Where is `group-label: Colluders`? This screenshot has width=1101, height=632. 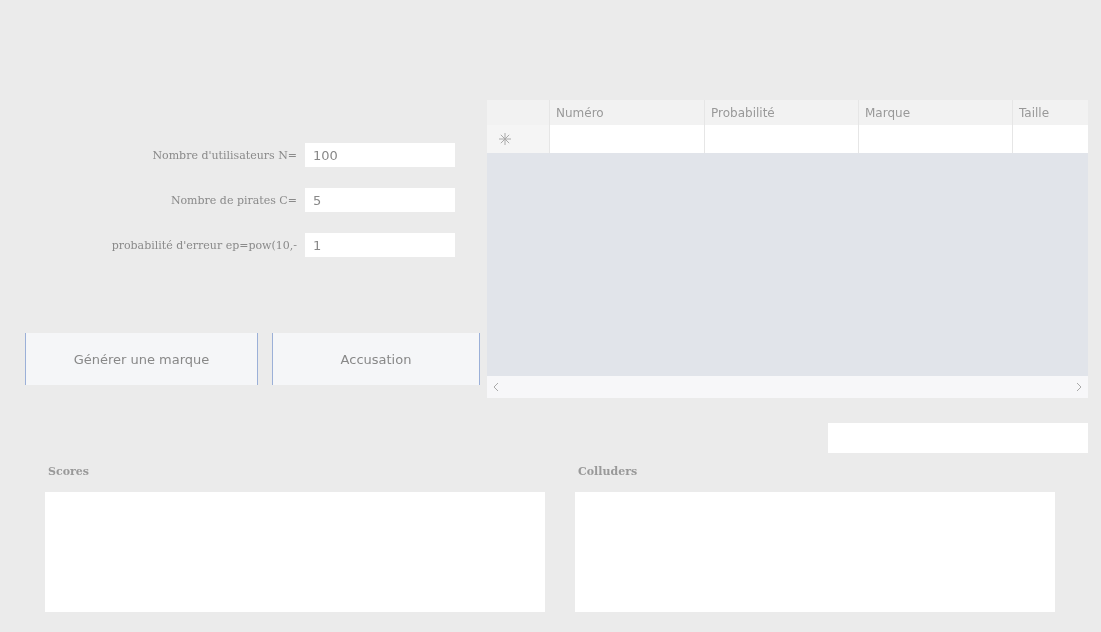 group-label: Colluders is located at coordinates (608, 471).